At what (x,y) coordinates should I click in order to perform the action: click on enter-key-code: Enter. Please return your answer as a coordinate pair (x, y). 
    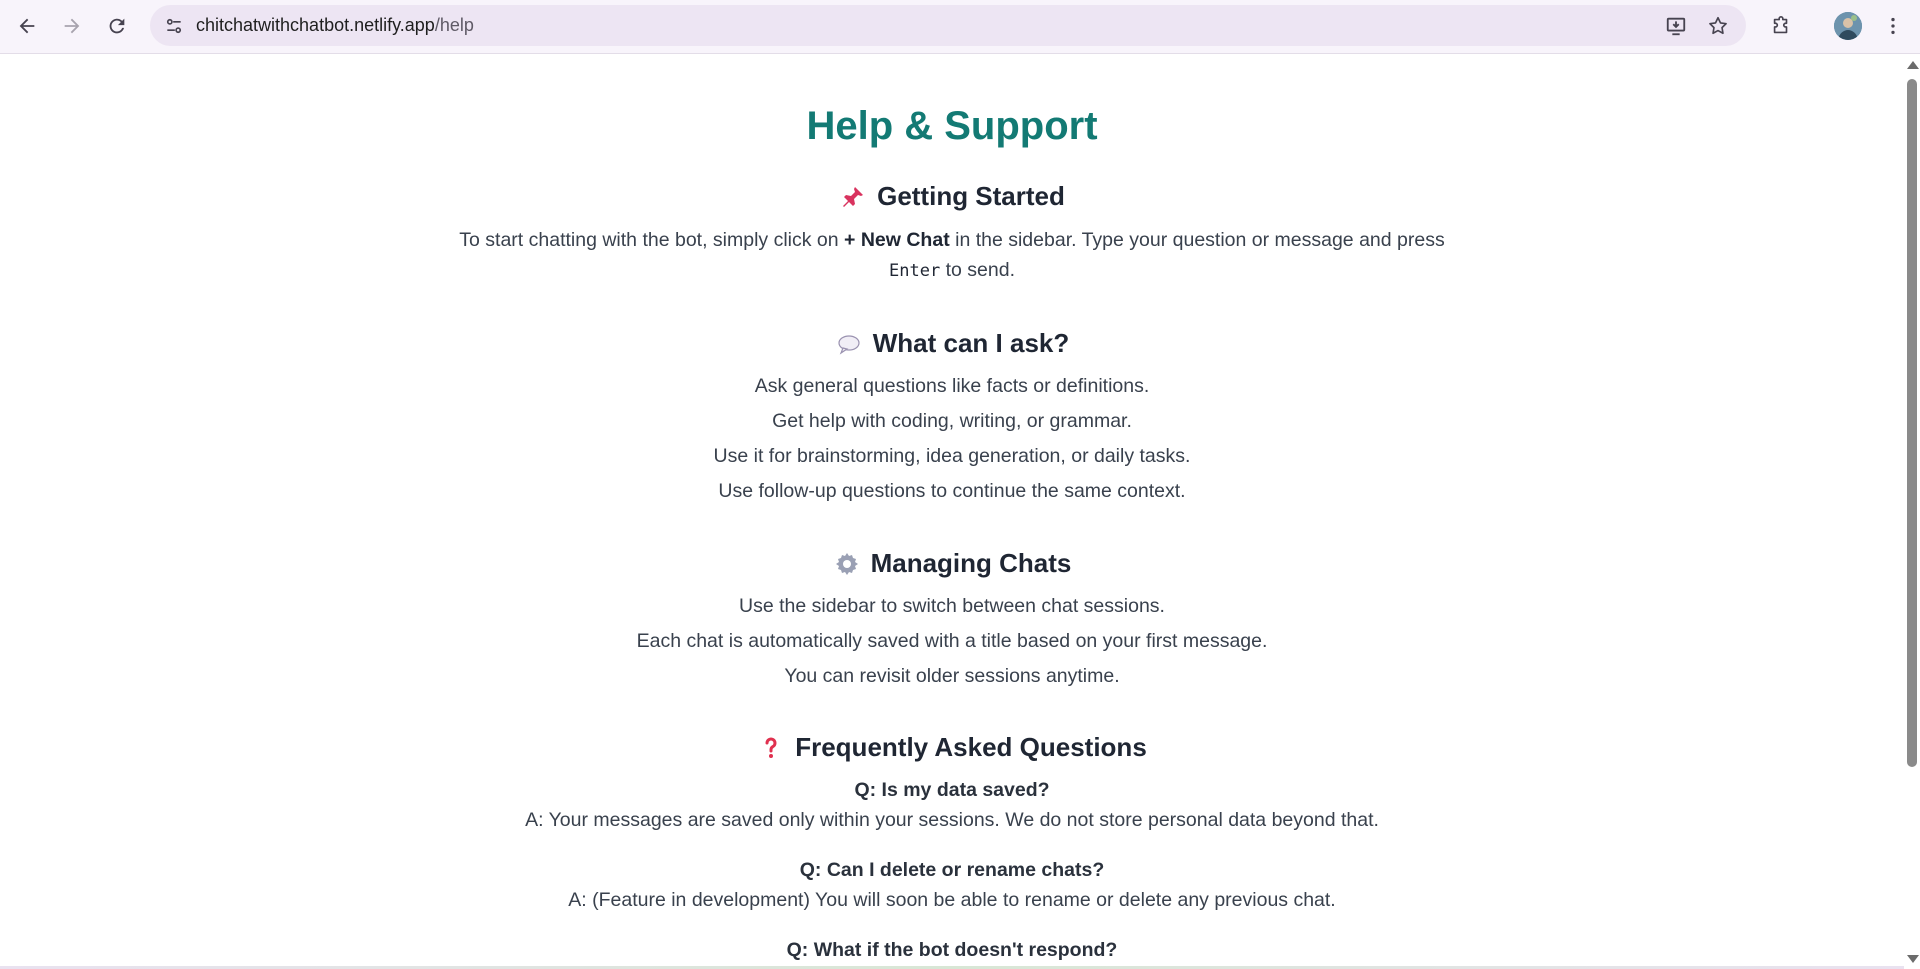
    Looking at the image, I should click on (915, 271).